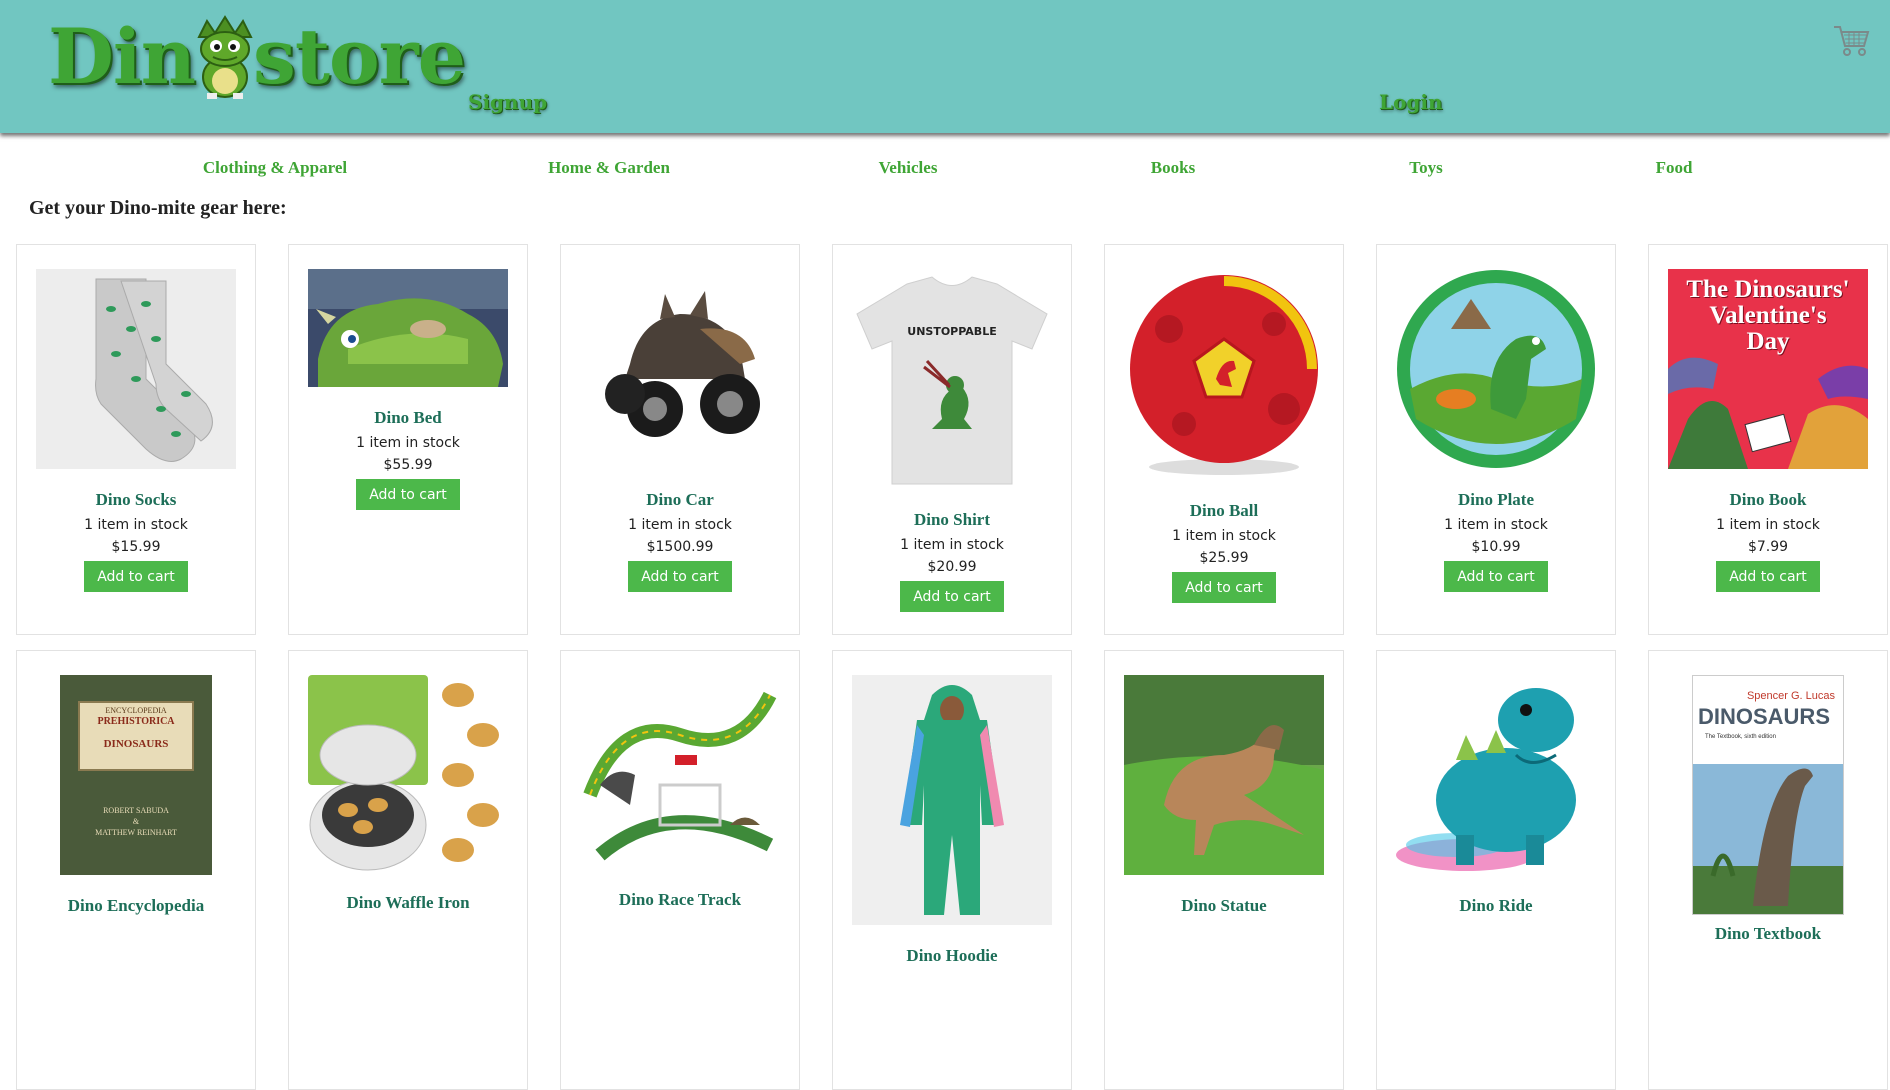 The height and width of the screenshot is (1090, 1890). Describe the element at coordinates (1496, 500) in the screenshot. I see `product-name: Dino Plate` at that location.